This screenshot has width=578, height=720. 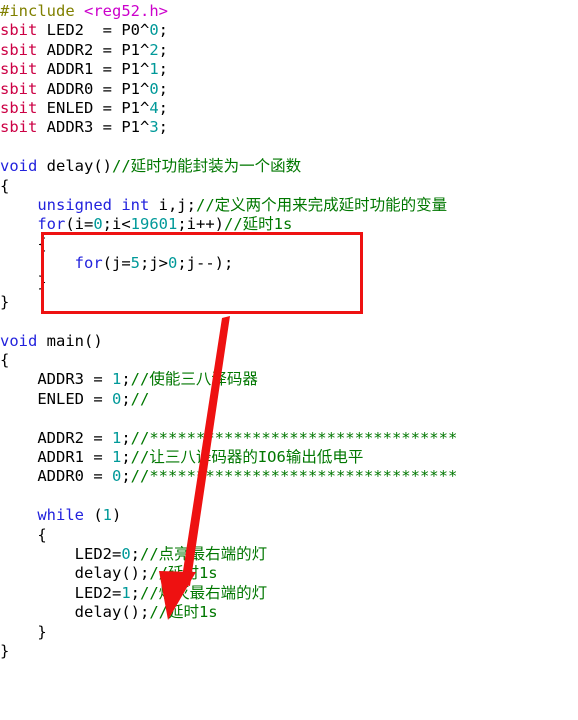 What do you see at coordinates (126, 11) in the screenshot?
I see `code-token: <reg52.h>` at bounding box center [126, 11].